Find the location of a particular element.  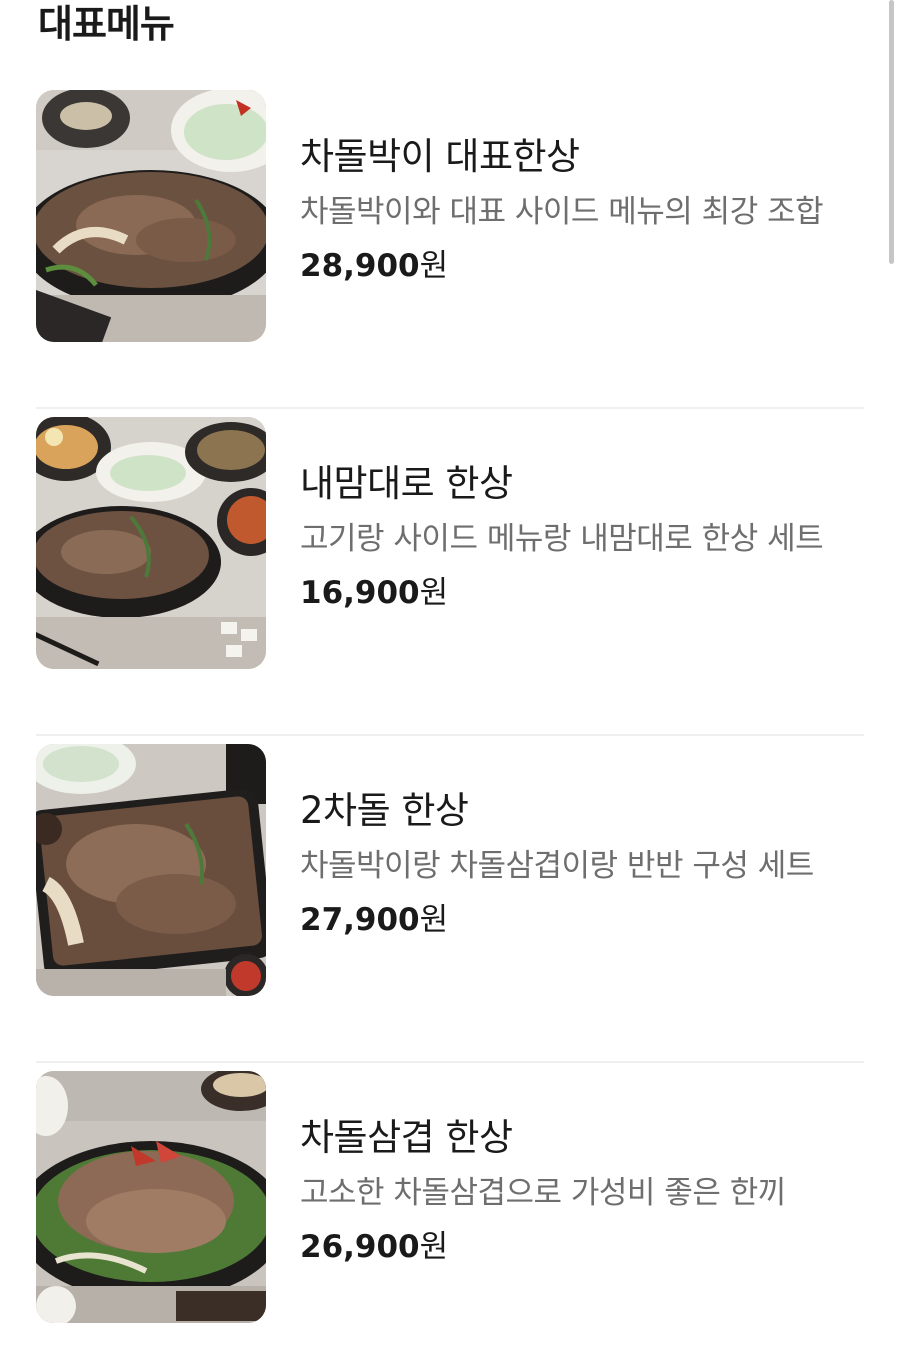

scrollbar is located at coordinates (891, 132).